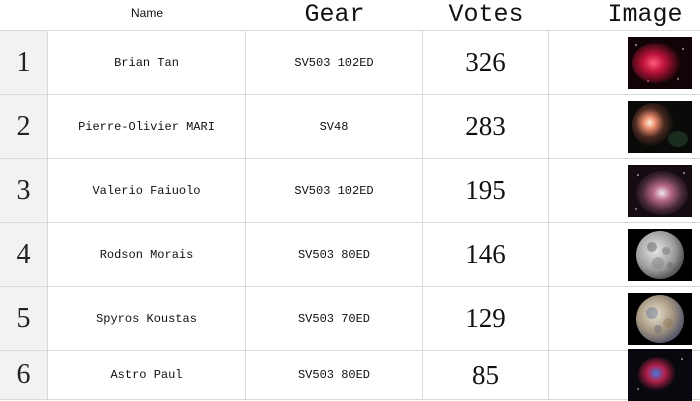  I want to click on red-nebula-thumbnail, so click(660, 62).